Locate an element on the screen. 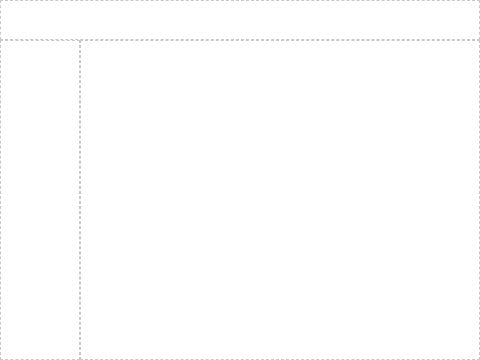 The image size is (480, 360). sidebar-text is located at coordinates (40, 45).